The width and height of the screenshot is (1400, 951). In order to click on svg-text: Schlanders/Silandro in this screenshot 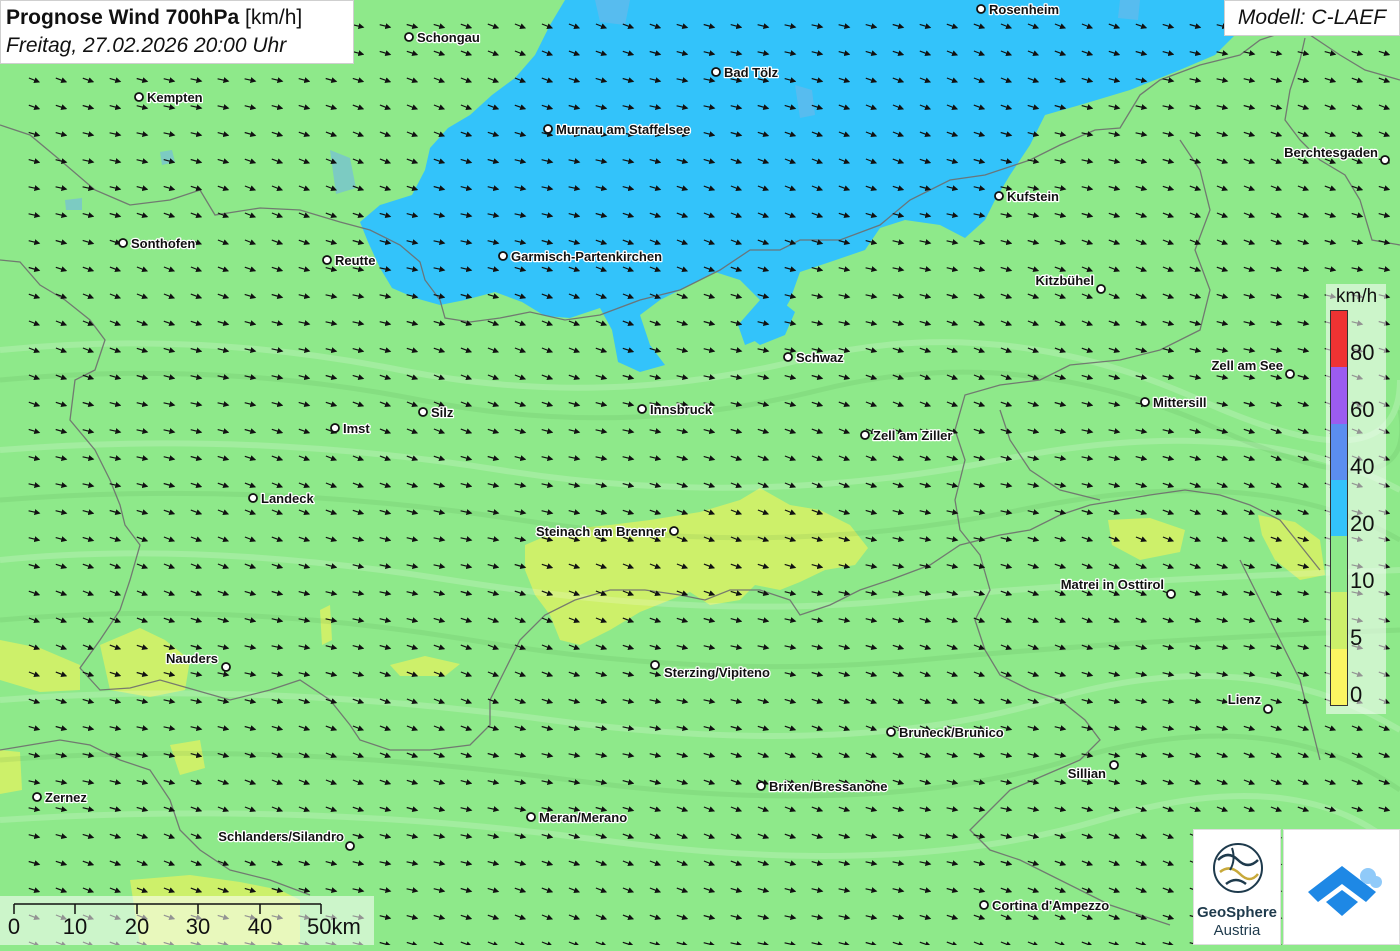, I will do `click(281, 836)`.